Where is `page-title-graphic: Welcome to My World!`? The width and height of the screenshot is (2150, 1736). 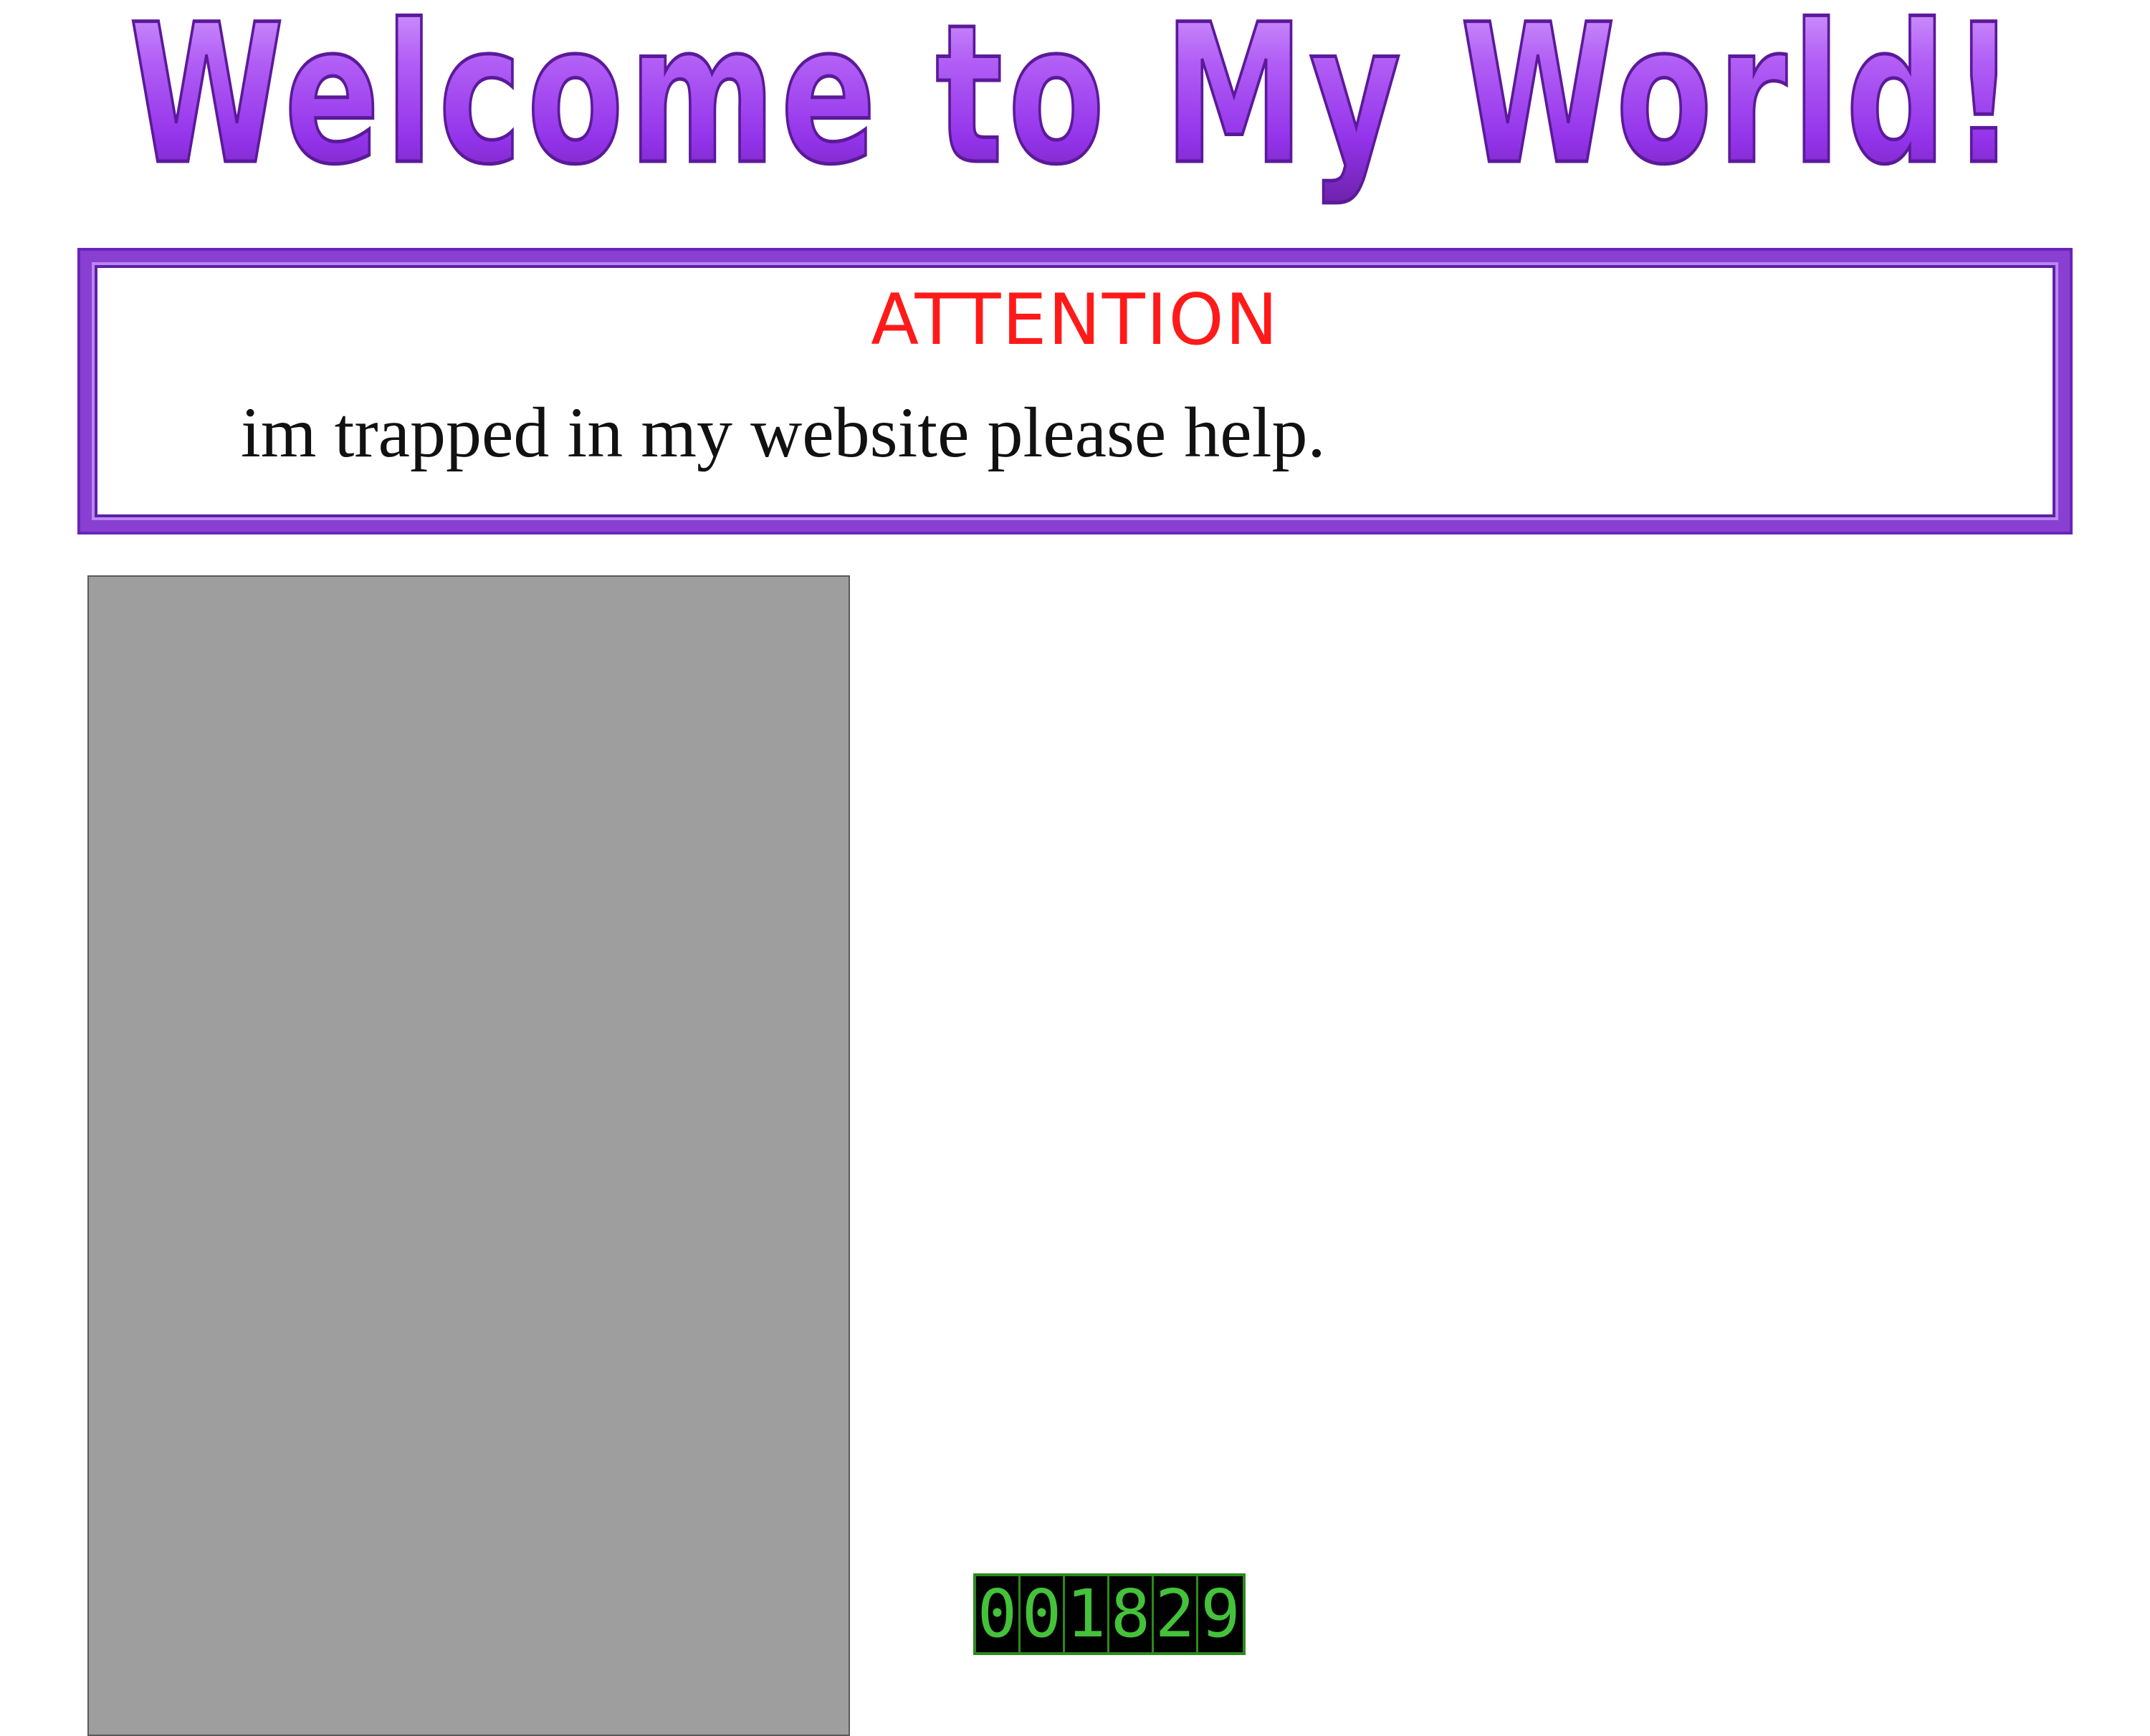 page-title-graphic: Welcome to My World! is located at coordinates (1074, 104).